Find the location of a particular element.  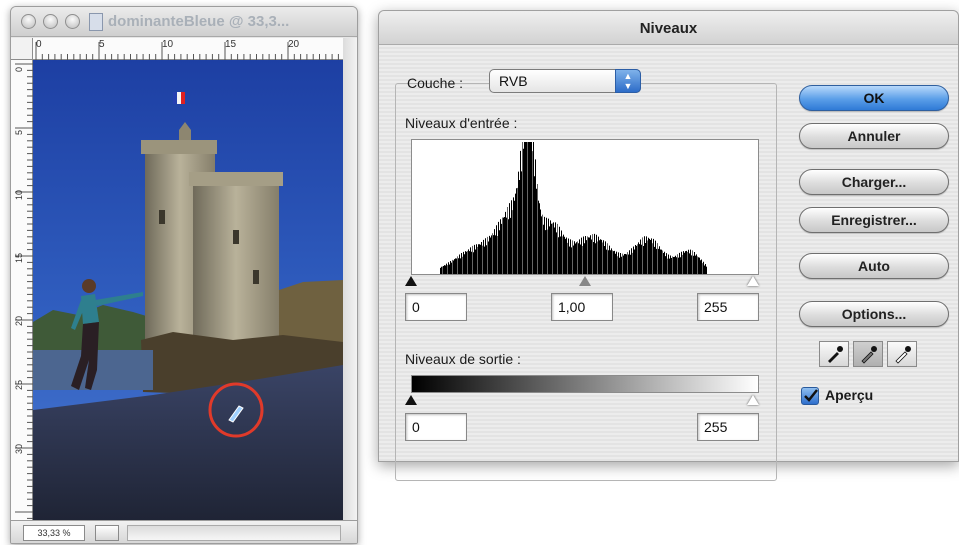

preview-label: Aperçu is located at coordinates (849, 395).